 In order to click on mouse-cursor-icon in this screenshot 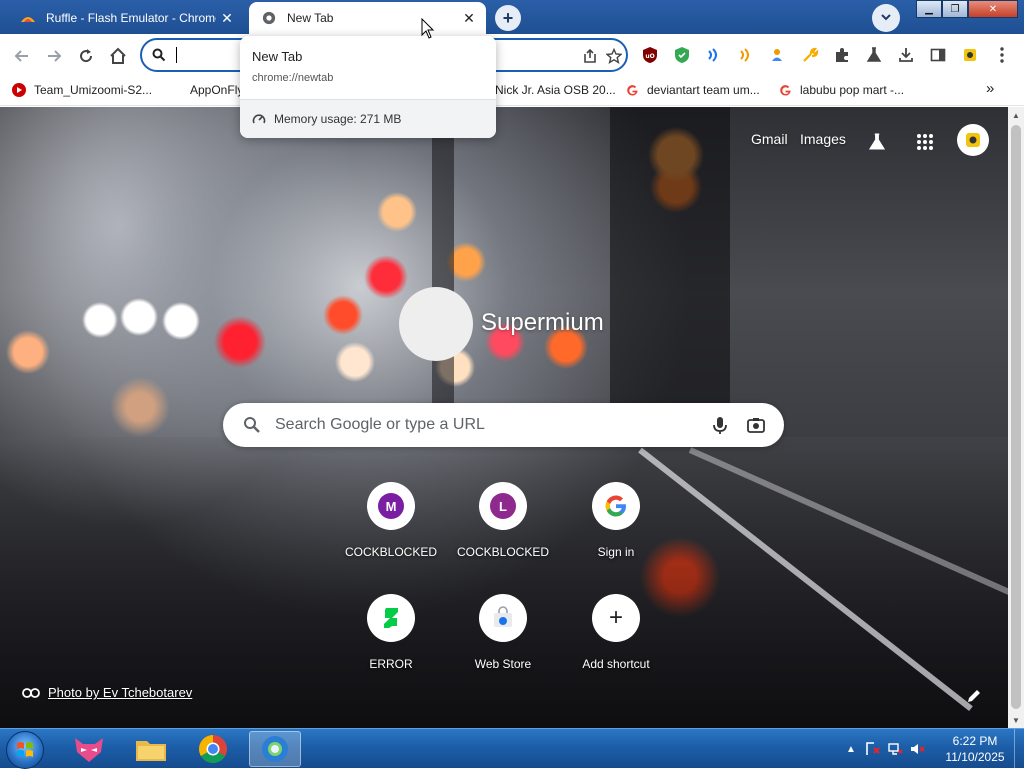, I will do `click(428, 28)`.